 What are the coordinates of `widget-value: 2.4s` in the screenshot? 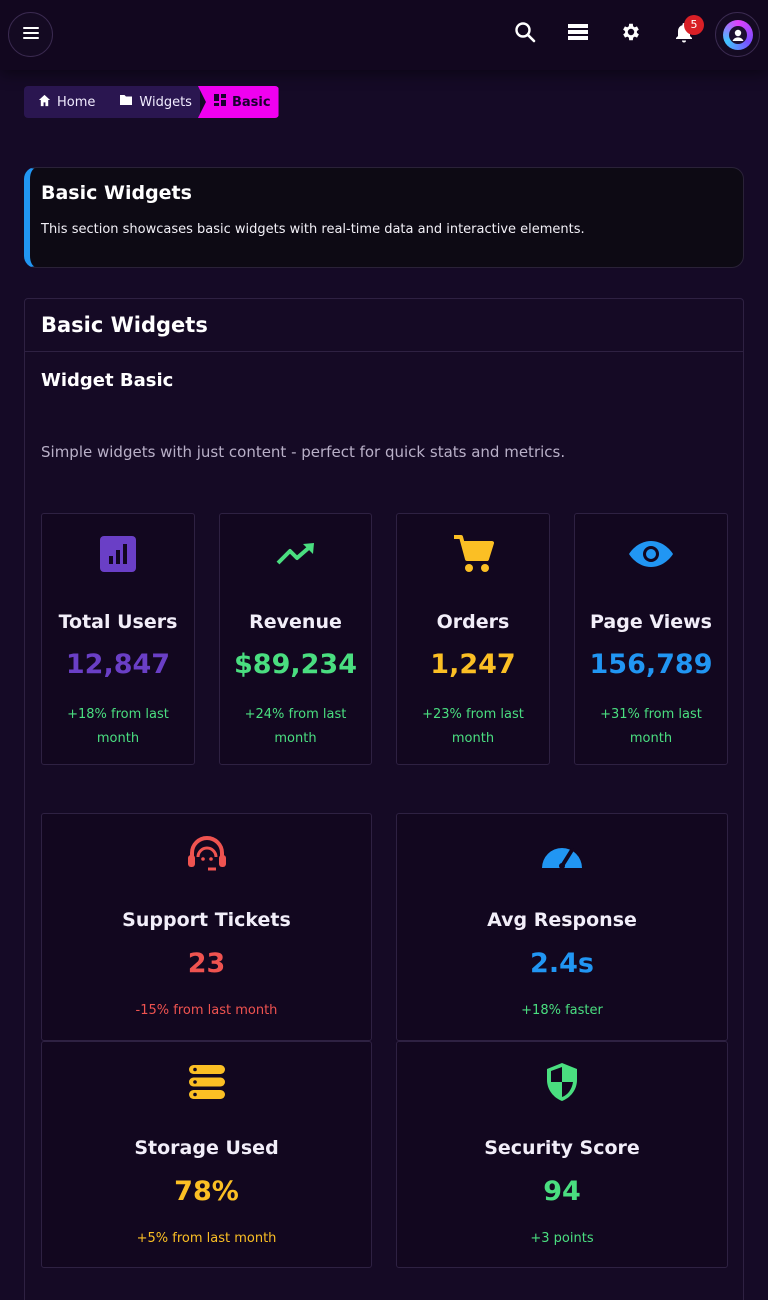 It's located at (562, 963).